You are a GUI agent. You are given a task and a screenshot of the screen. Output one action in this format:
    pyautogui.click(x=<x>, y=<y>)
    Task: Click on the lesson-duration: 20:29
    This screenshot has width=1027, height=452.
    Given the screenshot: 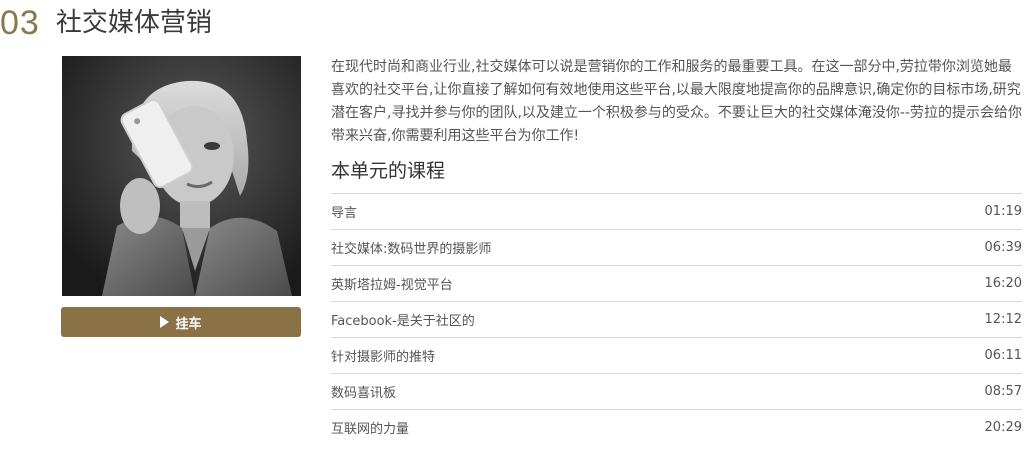 What is the action you would take?
    pyautogui.click(x=1003, y=427)
    